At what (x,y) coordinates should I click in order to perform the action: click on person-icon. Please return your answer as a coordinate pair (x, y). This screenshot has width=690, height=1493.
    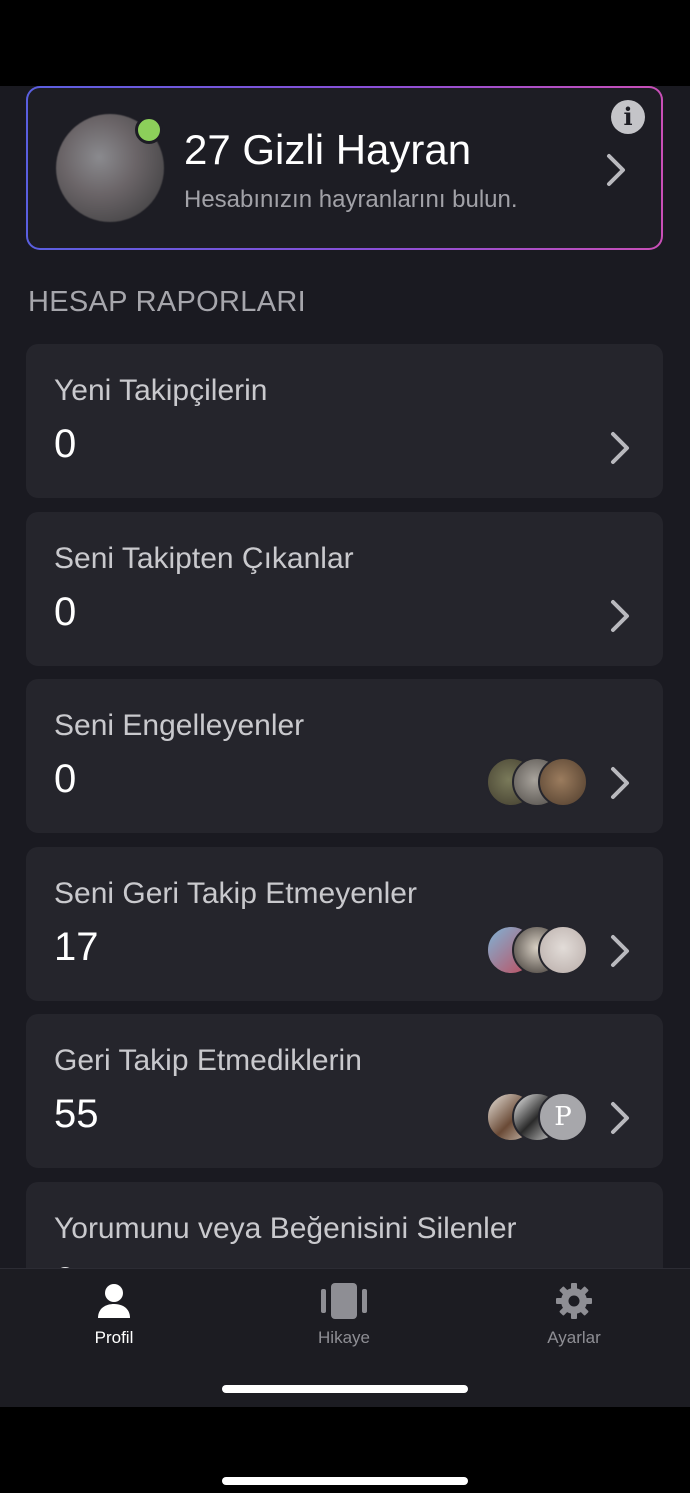
    Looking at the image, I should click on (114, 1301).